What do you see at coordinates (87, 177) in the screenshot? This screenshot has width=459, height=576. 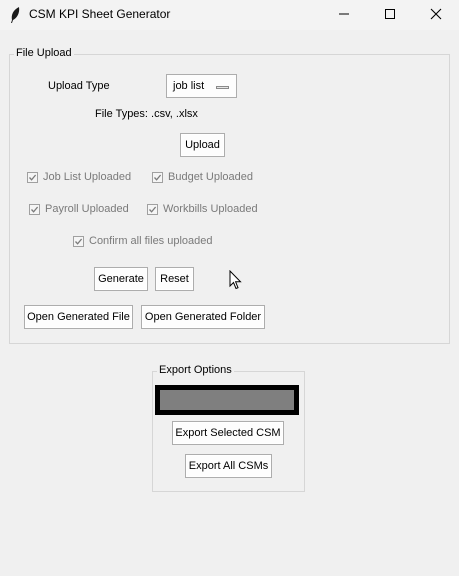 I see `job-list-uploaded-label: Job List Uploaded` at bounding box center [87, 177].